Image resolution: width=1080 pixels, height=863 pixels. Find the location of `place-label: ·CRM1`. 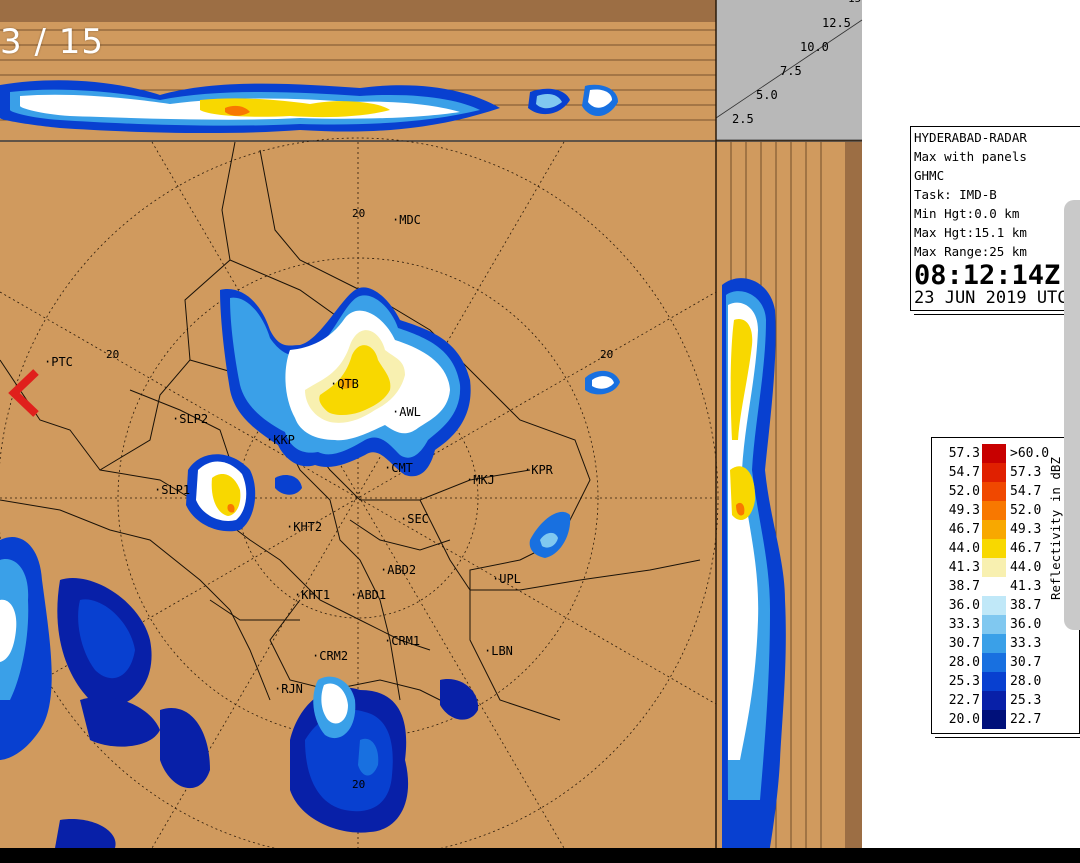

place-label: ·CRM1 is located at coordinates (402, 641).